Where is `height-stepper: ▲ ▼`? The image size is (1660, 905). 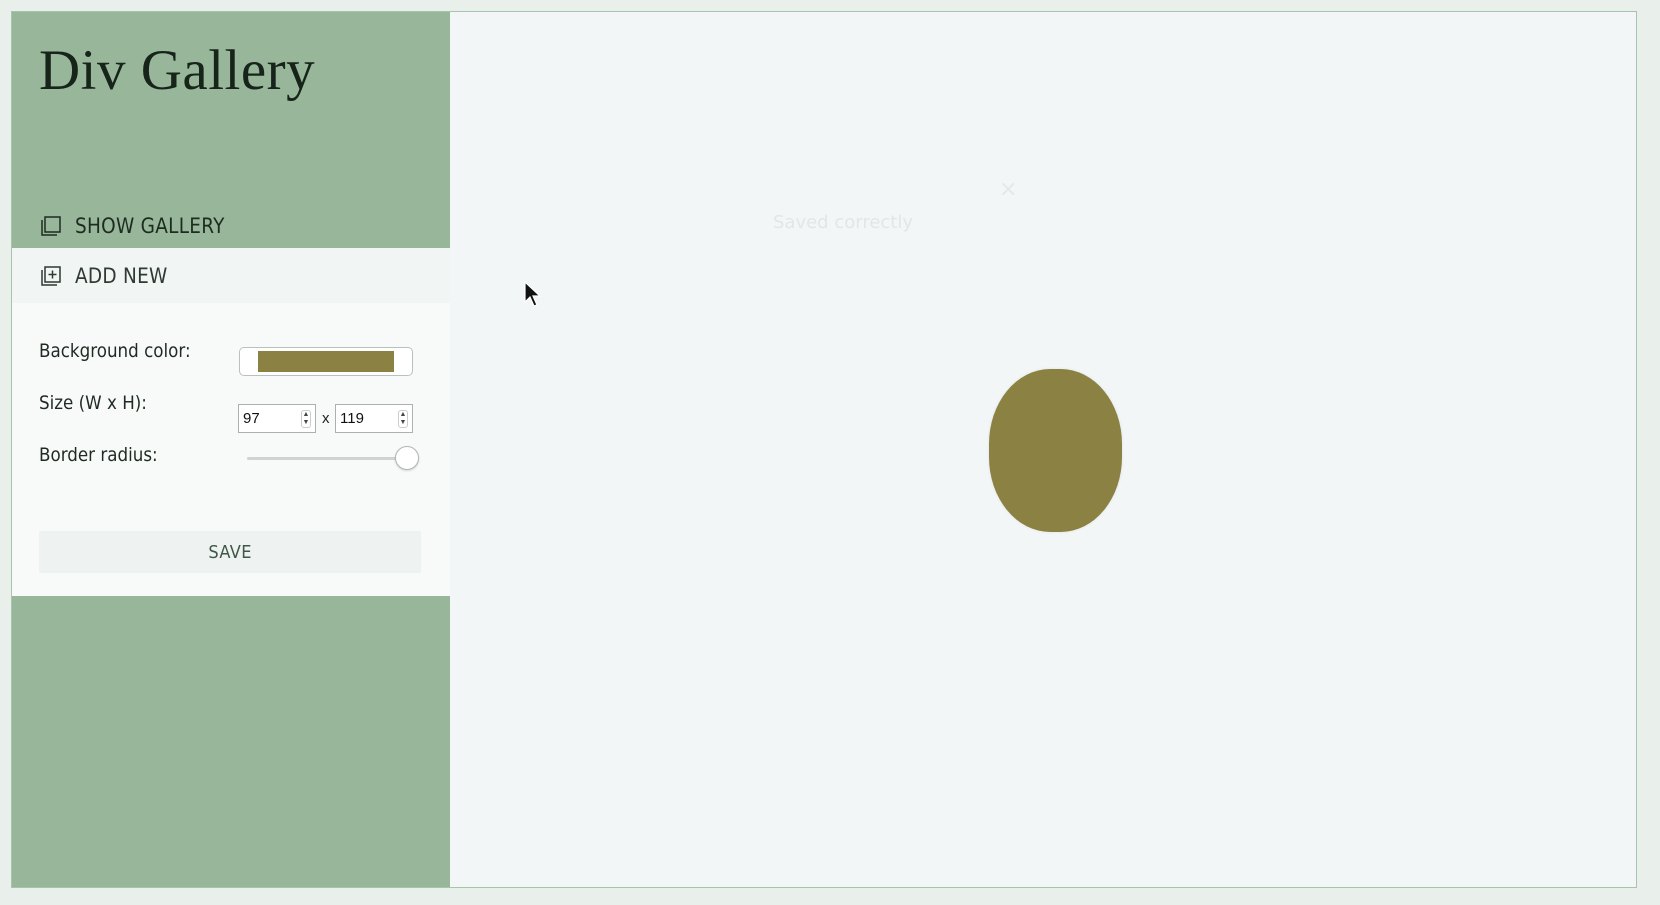
height-stepper: ▲ ▼ is located at coordinates (403, 418).